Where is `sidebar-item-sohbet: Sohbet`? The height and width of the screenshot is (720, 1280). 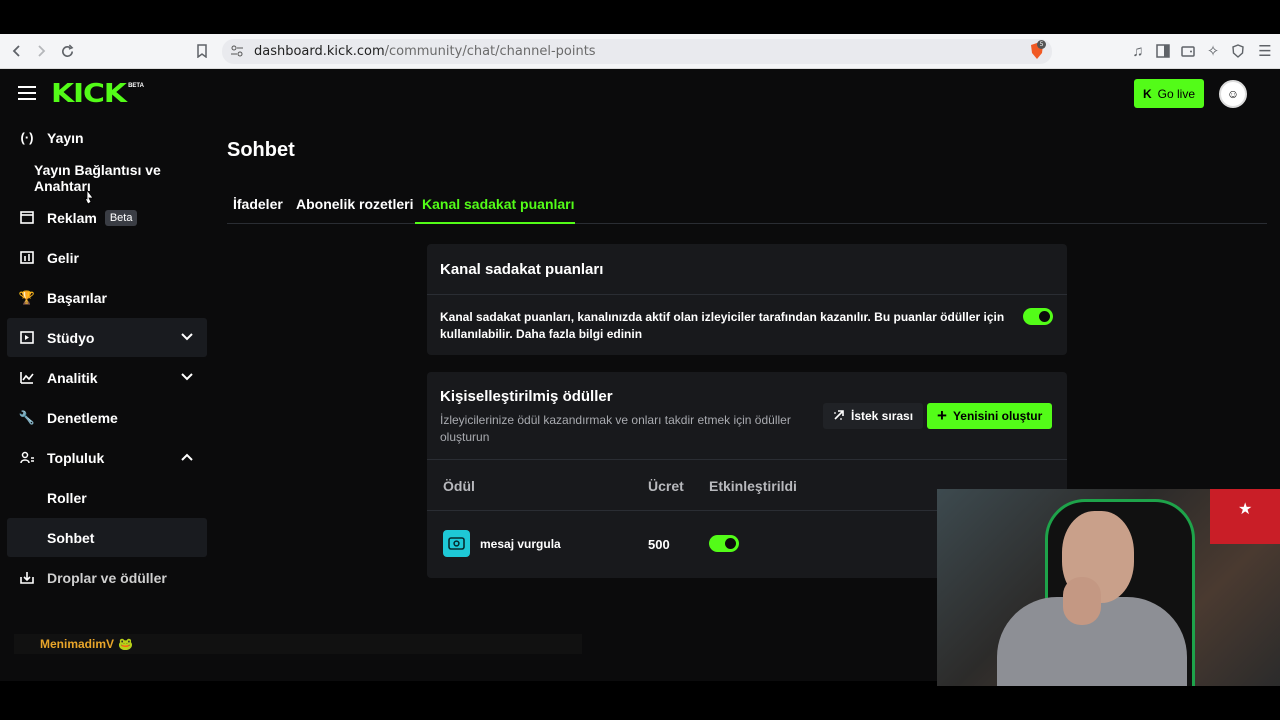 sidebar-item-sohbet: Sohbet is located at coordinates (107, 537).